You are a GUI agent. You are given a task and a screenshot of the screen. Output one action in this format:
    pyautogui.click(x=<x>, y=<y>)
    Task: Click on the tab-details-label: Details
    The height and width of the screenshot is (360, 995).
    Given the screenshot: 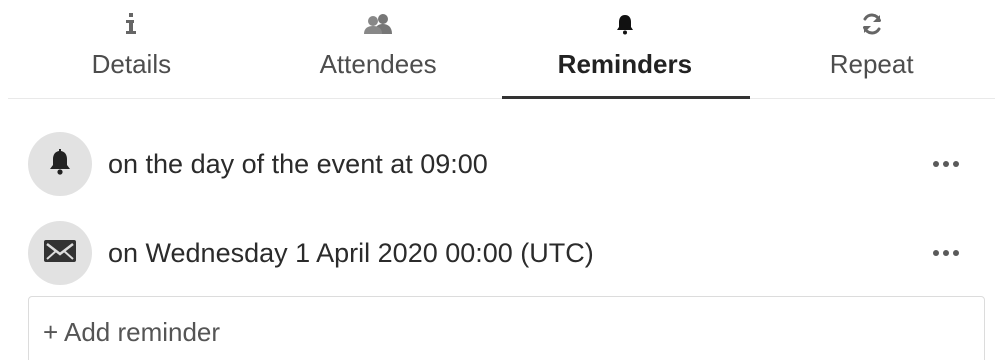 What is the action you would take?
    pyautogui.click(x=131, y=64)
    